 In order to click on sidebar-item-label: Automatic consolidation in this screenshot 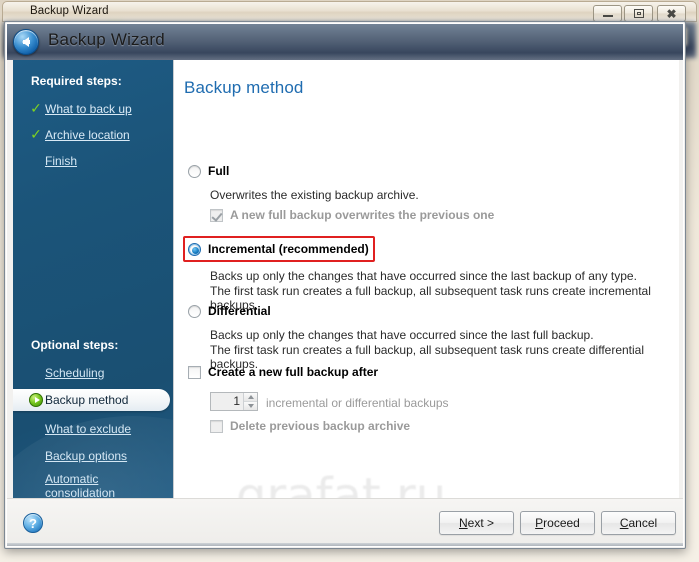, I will do `click(80, 486)`.